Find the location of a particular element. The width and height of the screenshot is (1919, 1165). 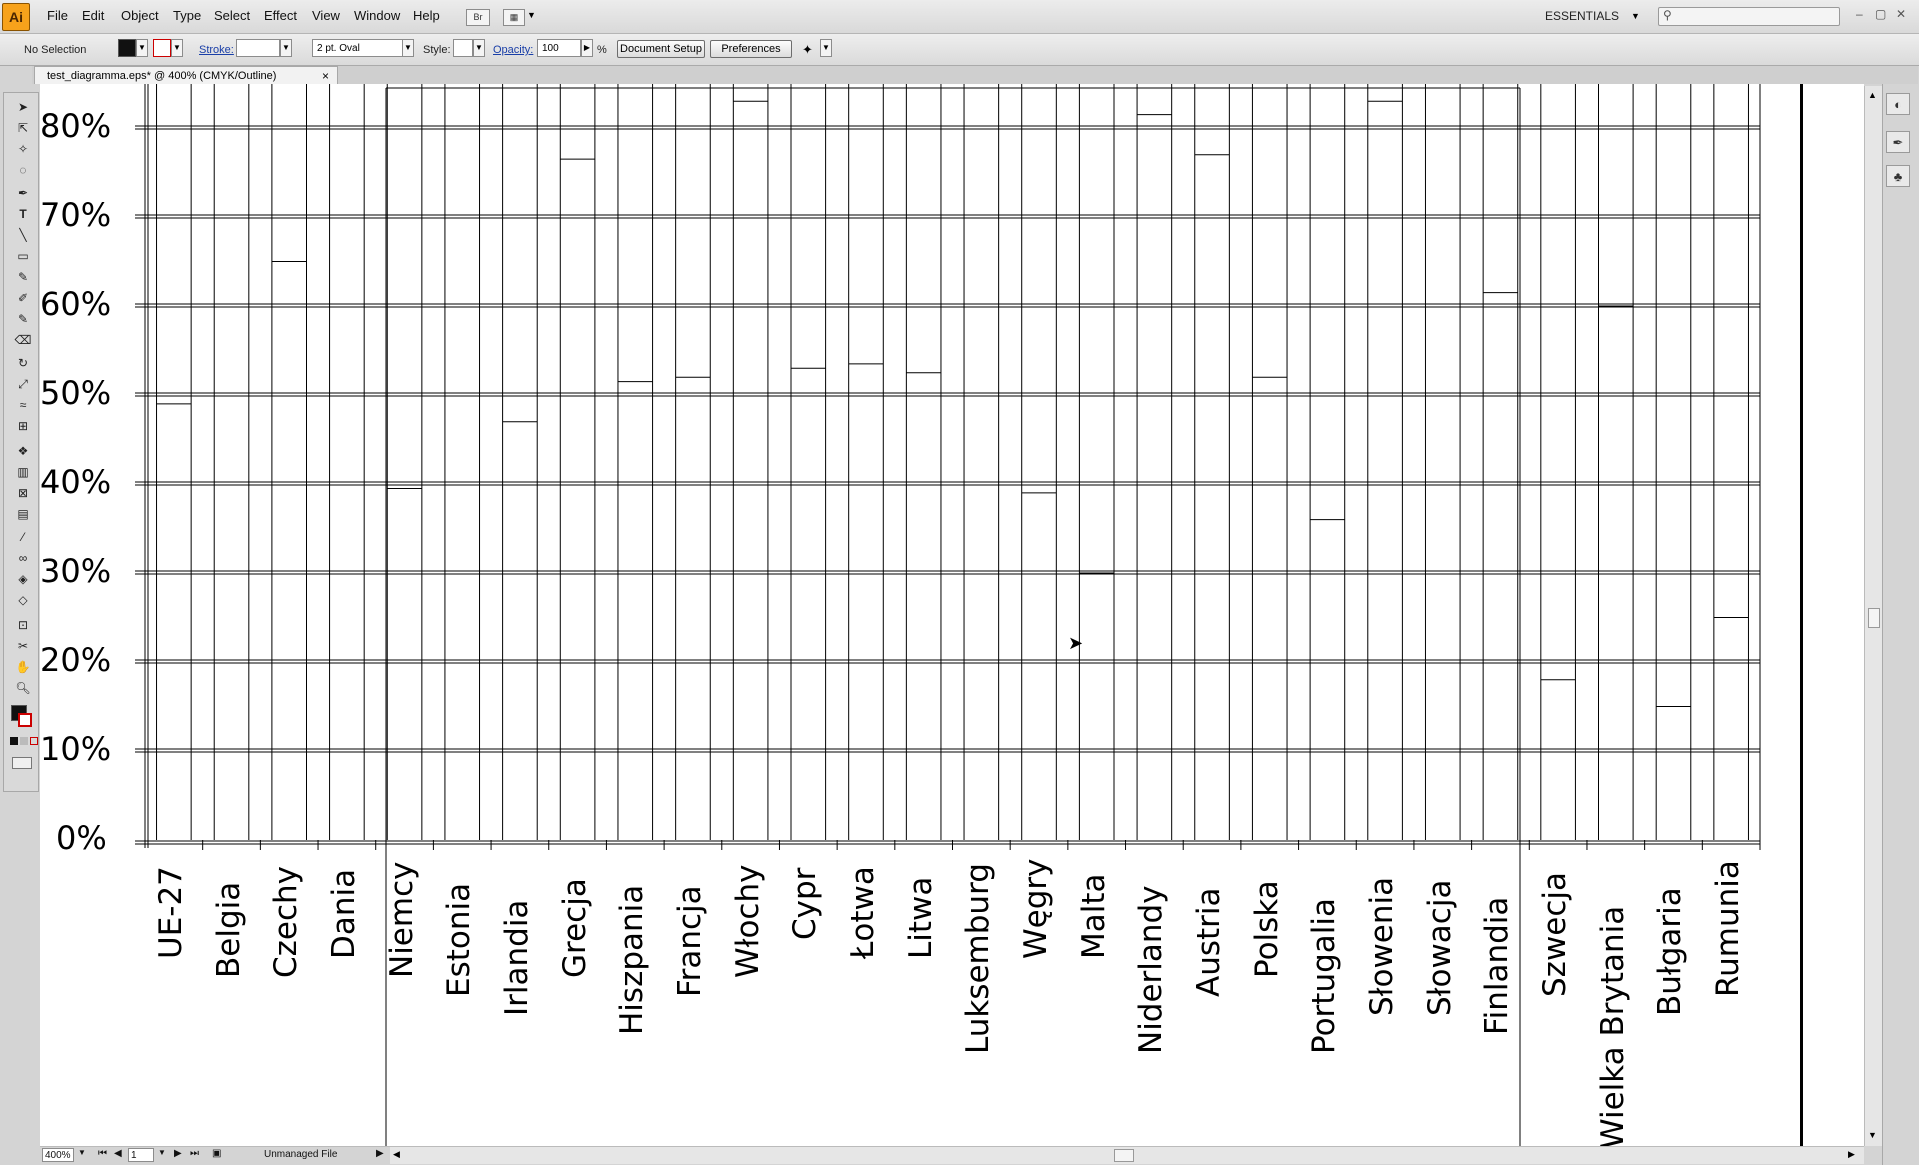

hand-tool-icon: ✋ is located at coordinates (23, 667).